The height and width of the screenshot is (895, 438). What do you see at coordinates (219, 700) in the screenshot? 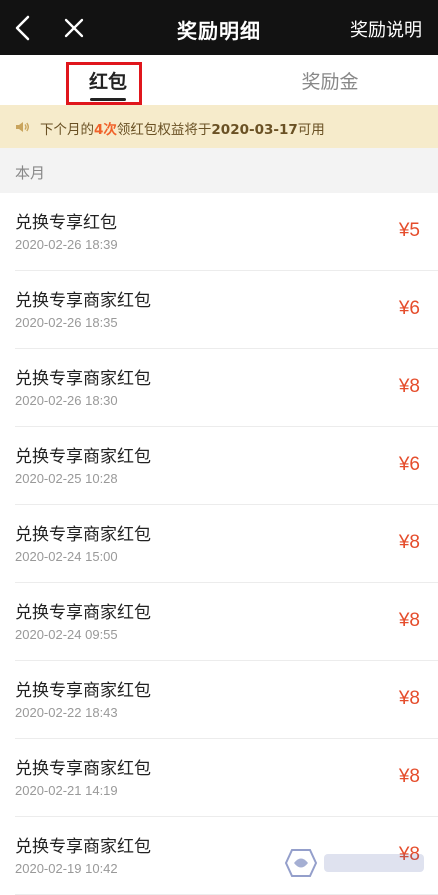
I see `list-item: 兑换专享商家红包 2020-02-22 18:43 ¥8` at bounding box center [219, 700].